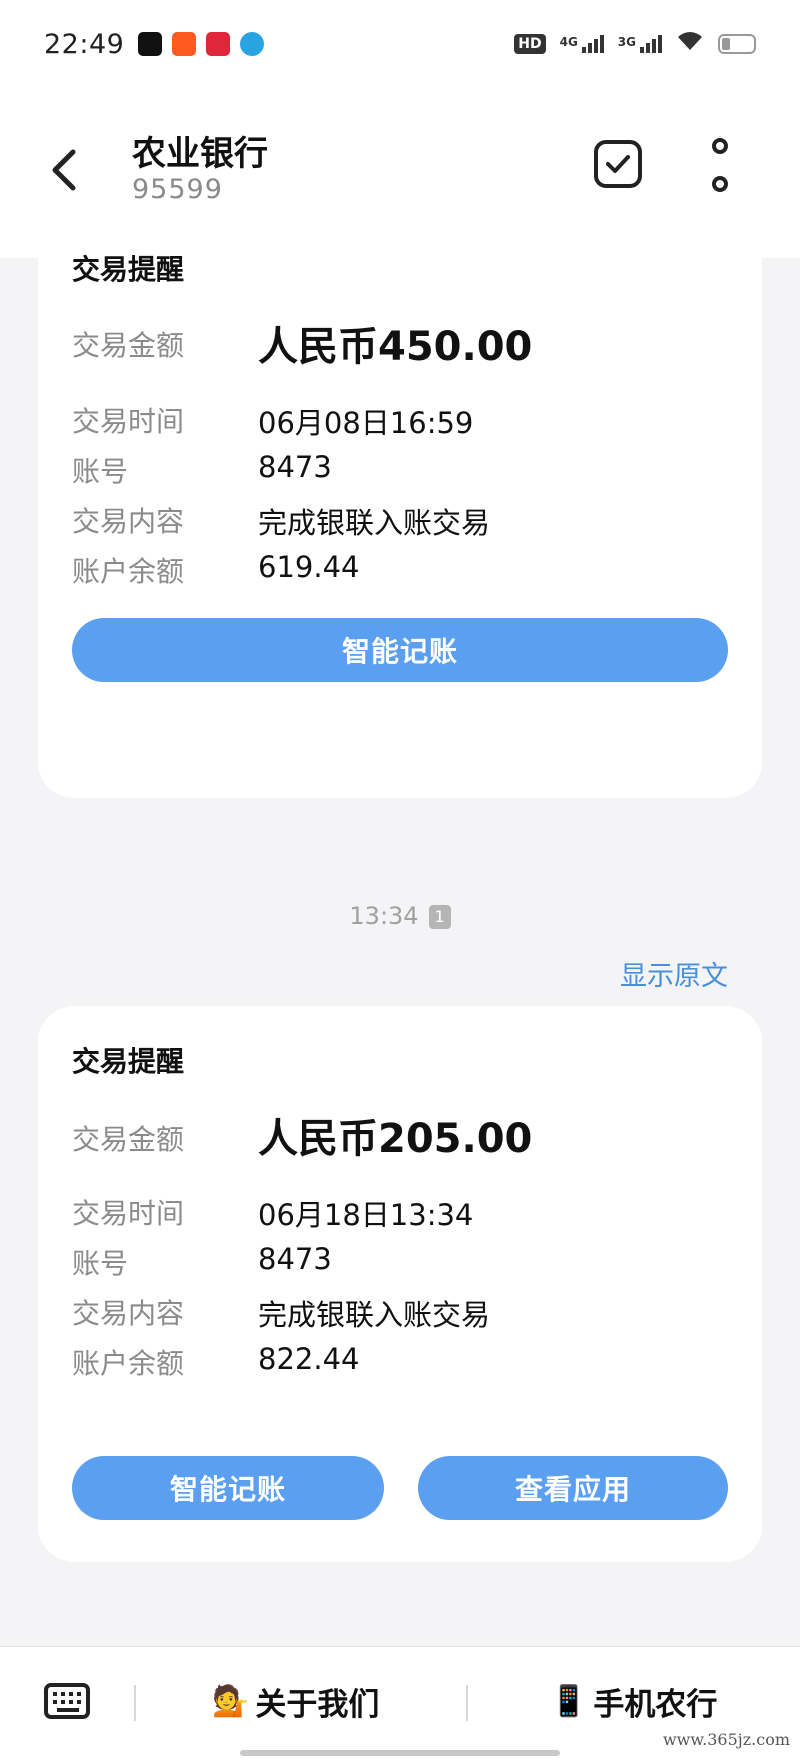 The height and width of the screenshot is (1761, 800). I want to click on row-value: 822.44, so click(309, 1359).